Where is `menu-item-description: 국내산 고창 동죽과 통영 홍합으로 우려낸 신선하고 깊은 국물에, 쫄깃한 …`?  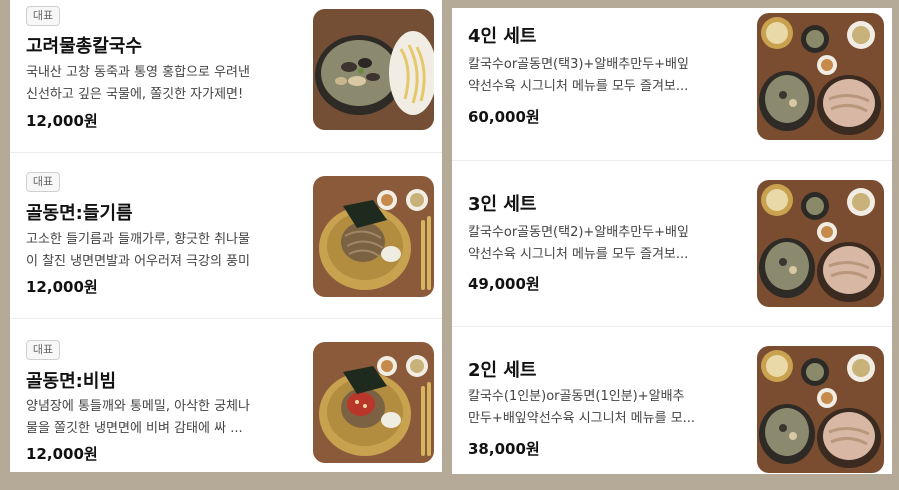
menu-item-description: 국내산 고창 동죽과 통영 홍합으로 우려낸 신선하고 깊은 국물에, 쫄깃한 … is located at coordinates (138, 83).